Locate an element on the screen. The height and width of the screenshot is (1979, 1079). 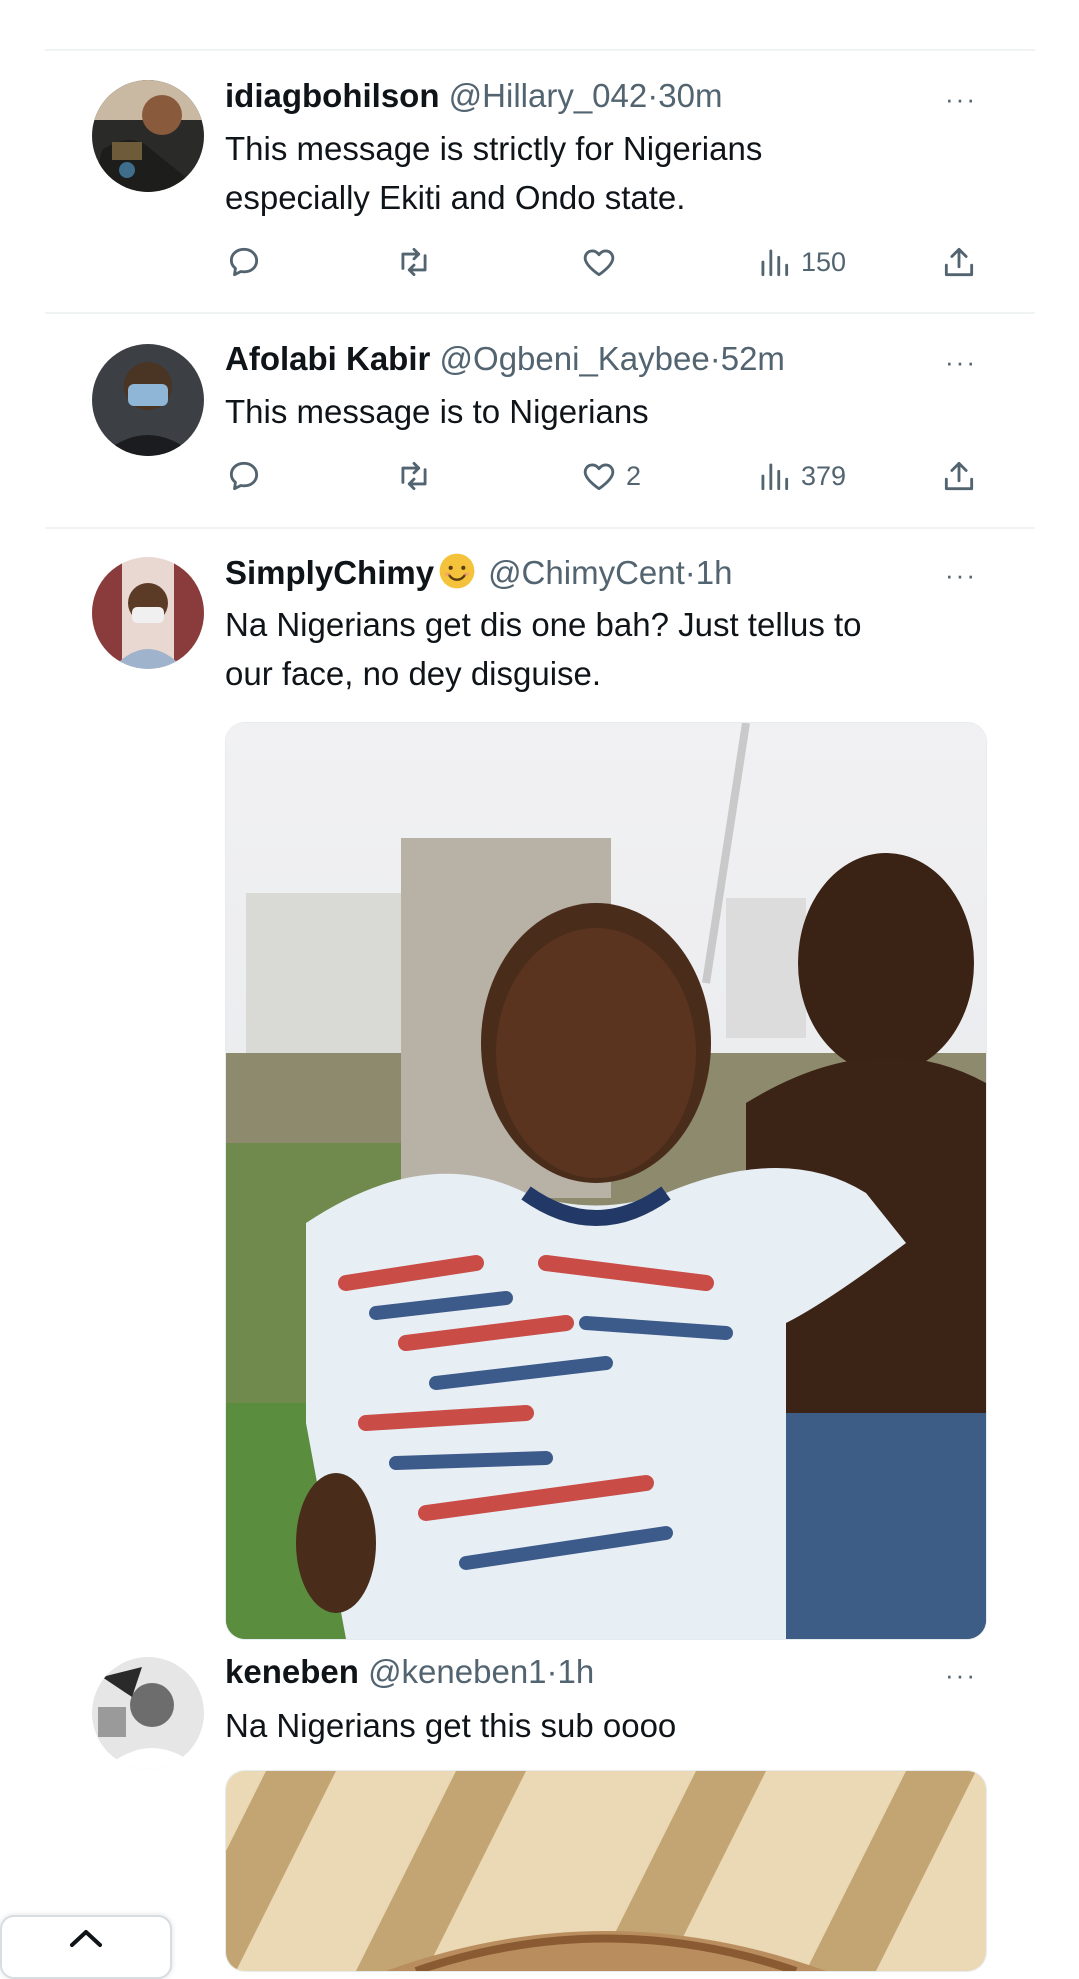
tweet-photo is located at coordinates (606, 1871).